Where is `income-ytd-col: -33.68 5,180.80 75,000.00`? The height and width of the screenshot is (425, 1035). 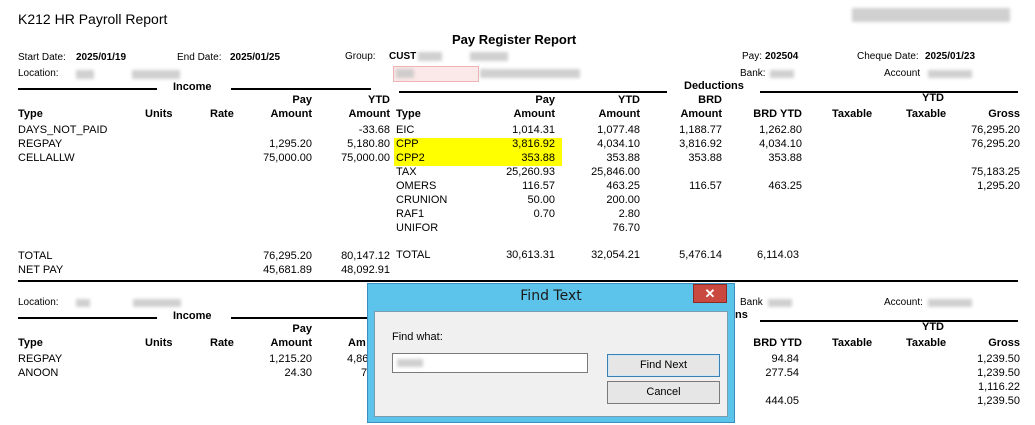 income-ytd-col: -33.68 5,180.80 75,000.00 is located at coordinates (349, 144).